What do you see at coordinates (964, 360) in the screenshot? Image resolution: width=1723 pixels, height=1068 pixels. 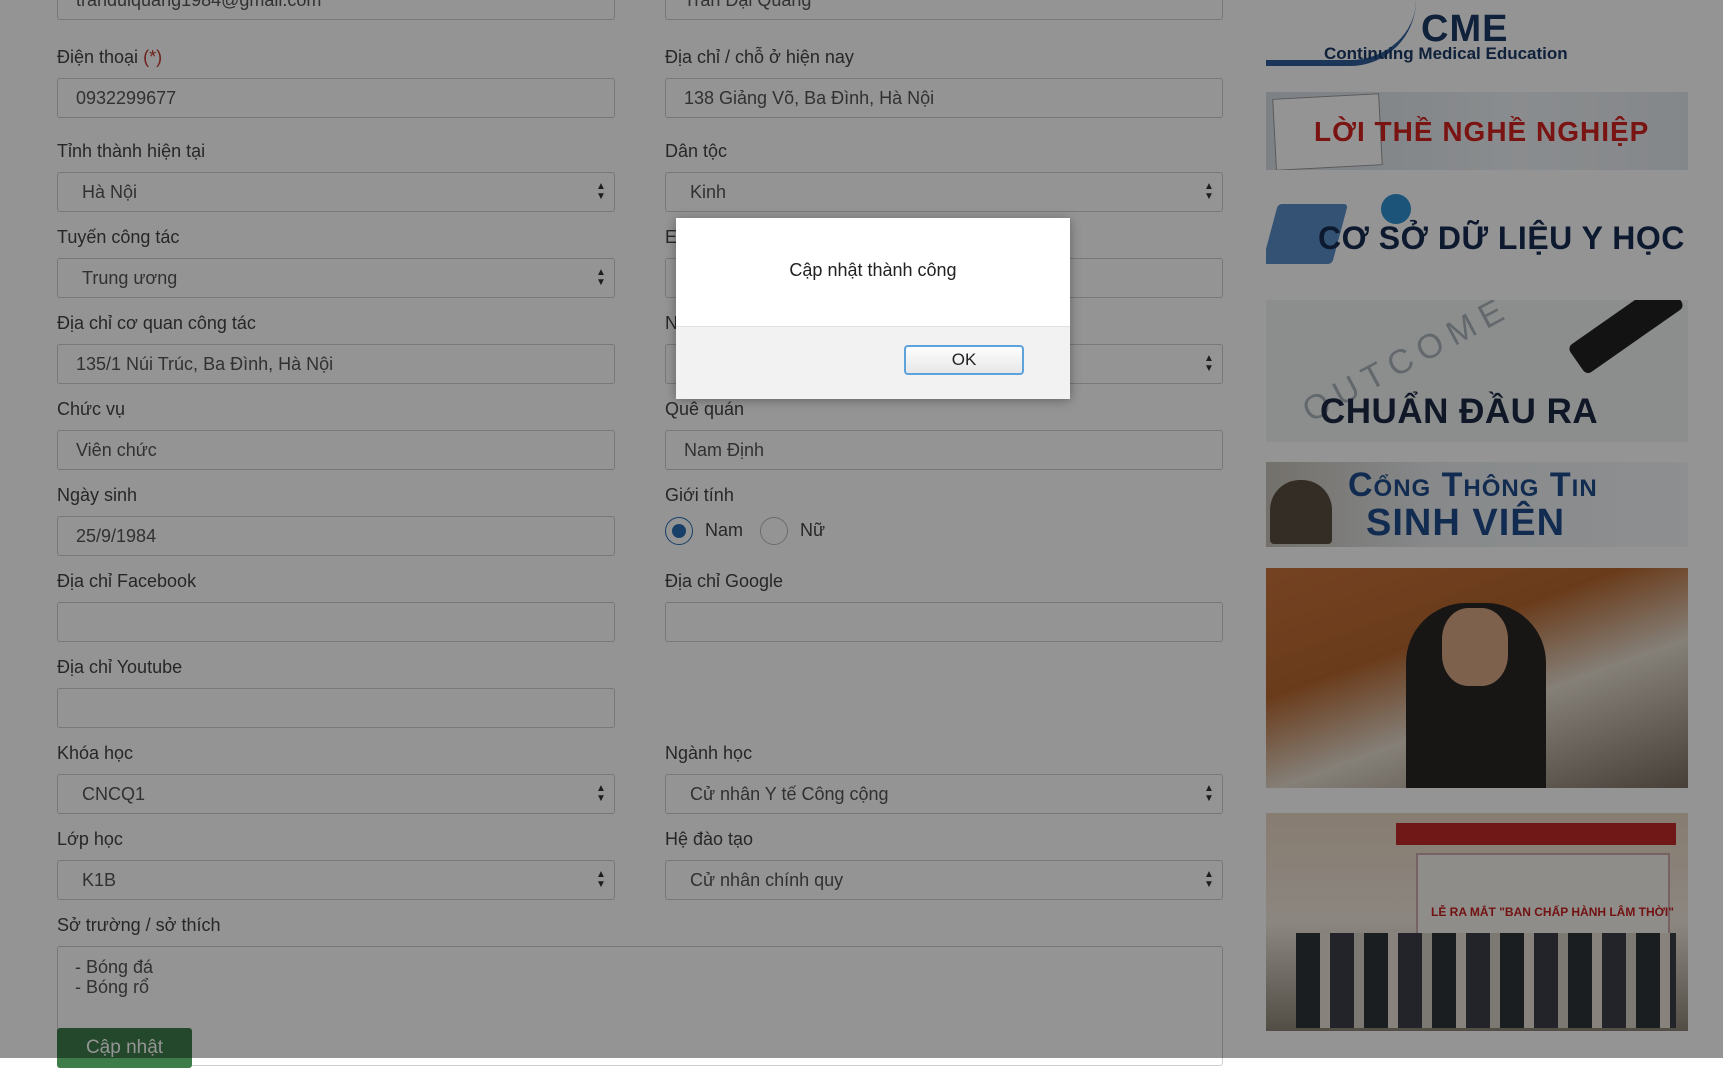 I see `ok-button: OK` at bounding box center [964, 360].